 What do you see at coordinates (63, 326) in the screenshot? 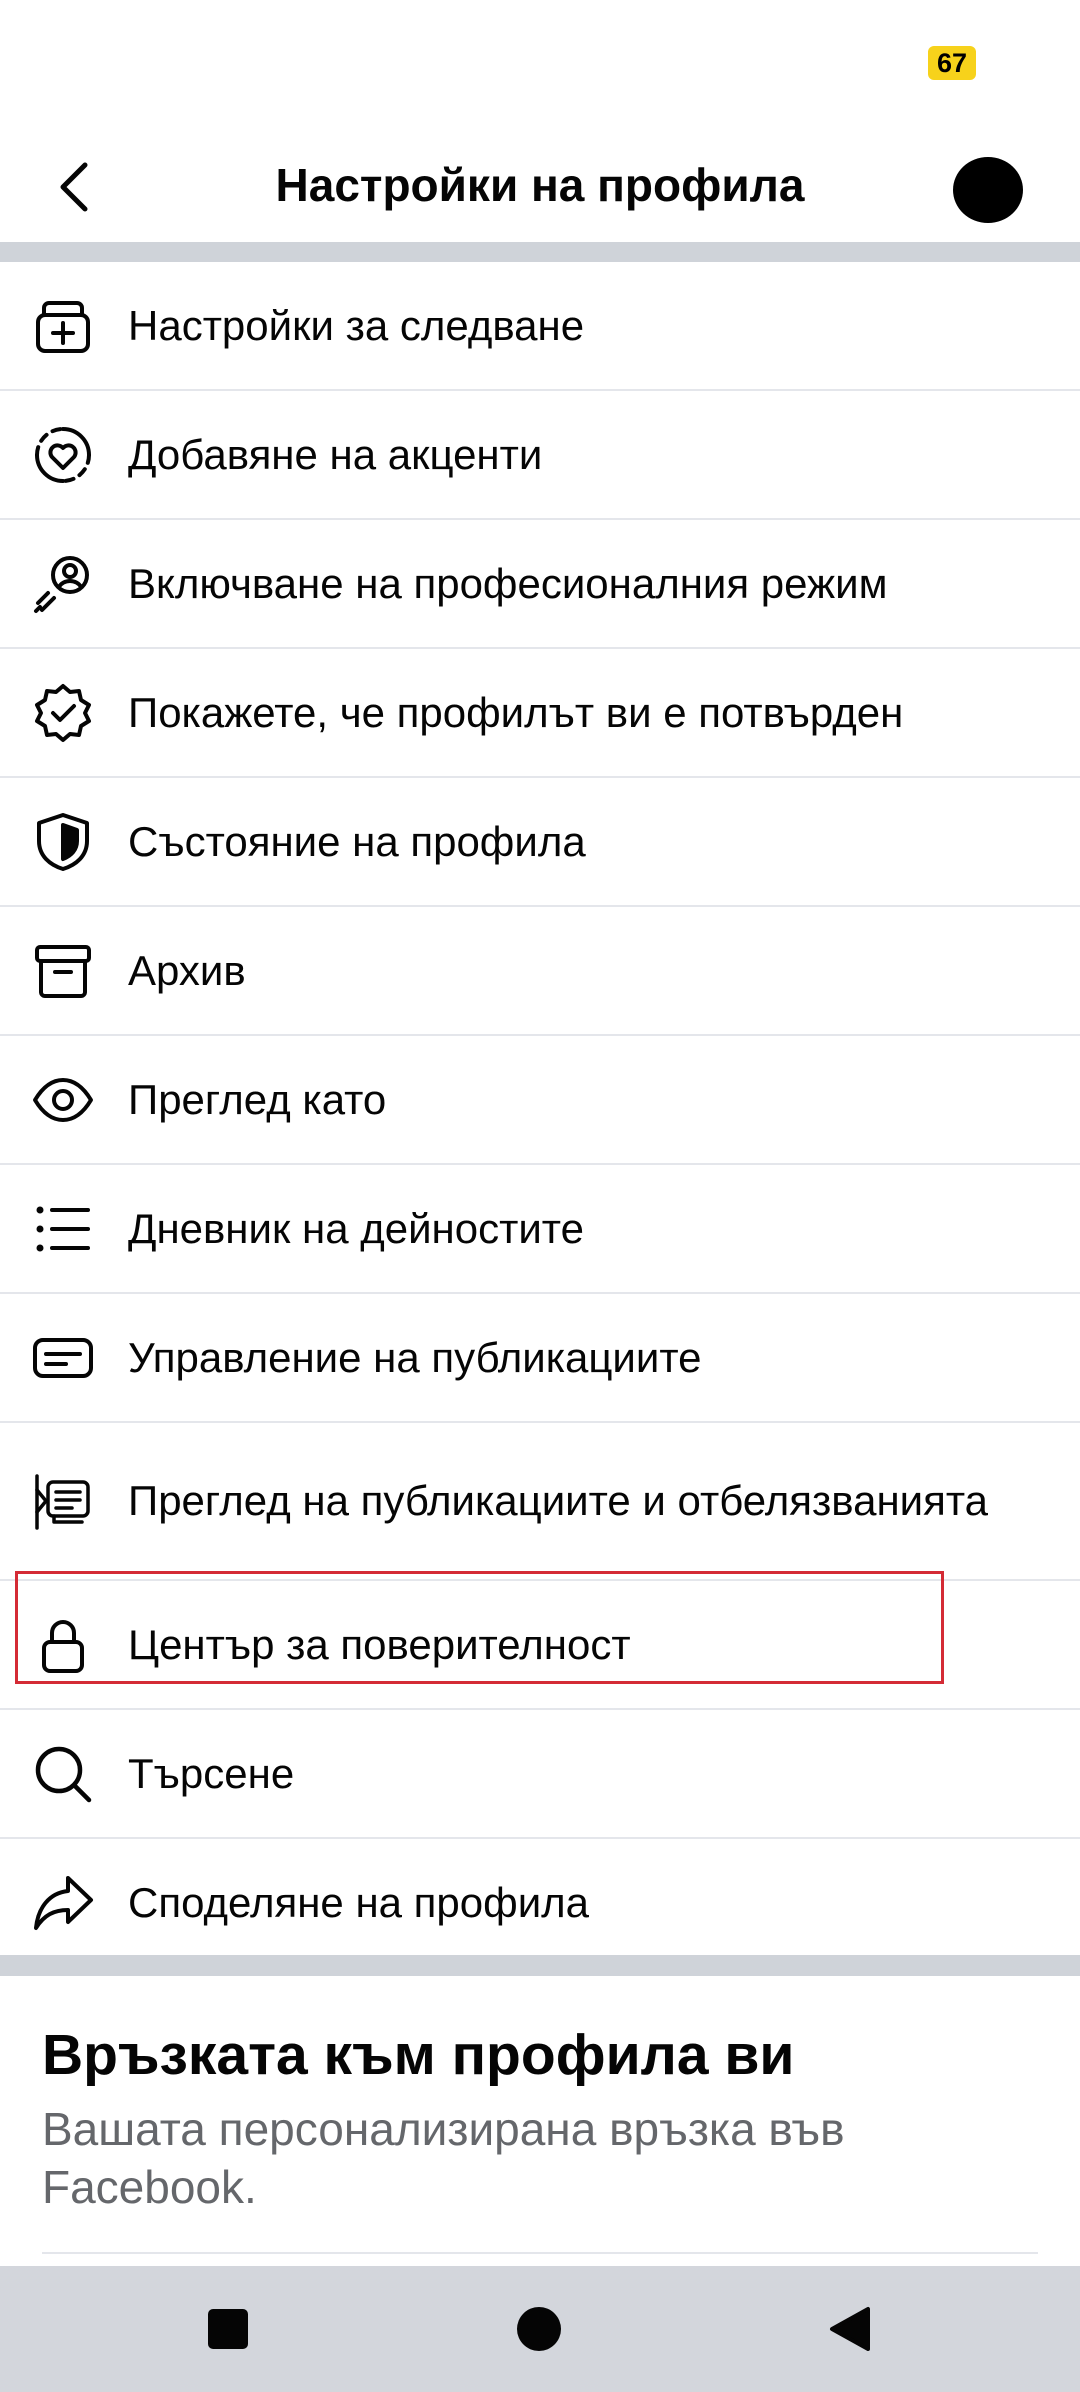
I see `follow-settings-icon` at bounding box center [63, 326].